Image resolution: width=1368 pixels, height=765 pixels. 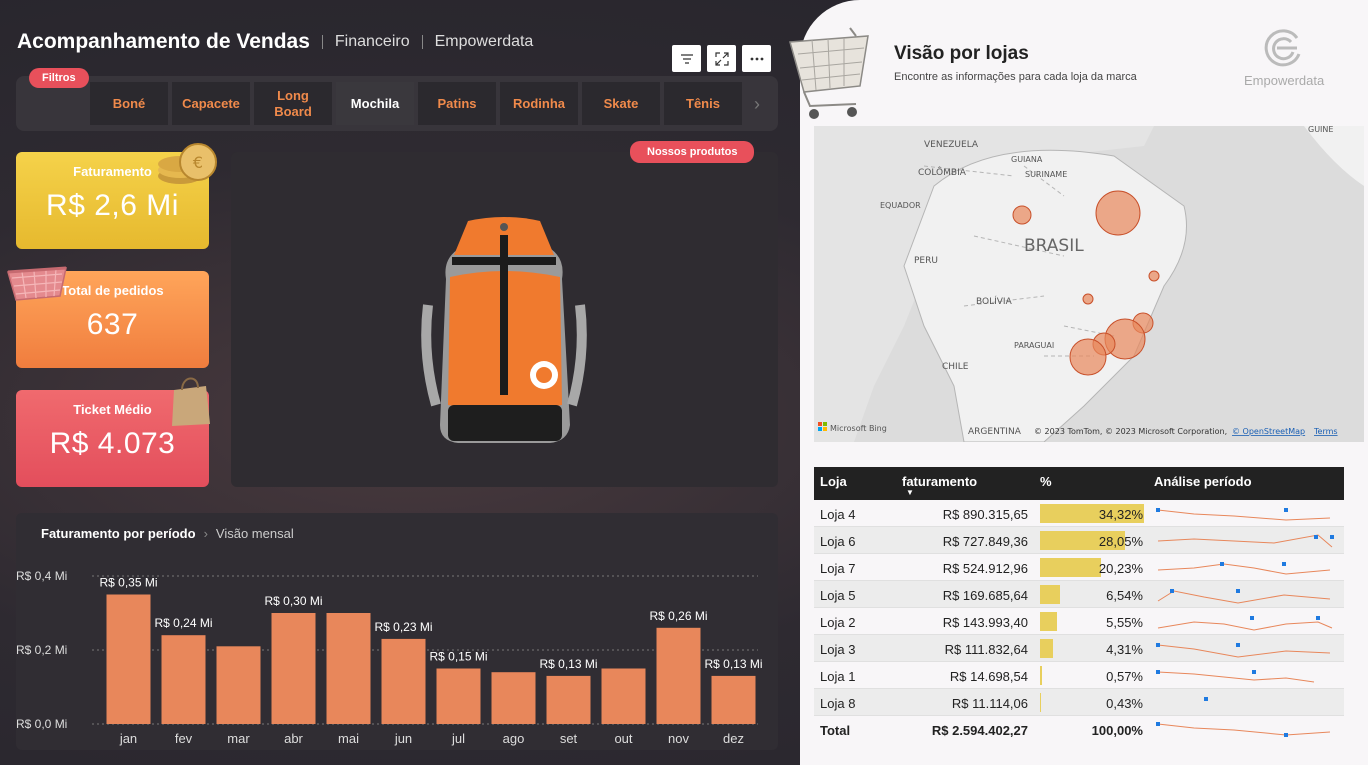 What do you see at coordinates (129, 103) in the screenshot?
I see `tab-boné: Boné` at bounding box center [129, 103].